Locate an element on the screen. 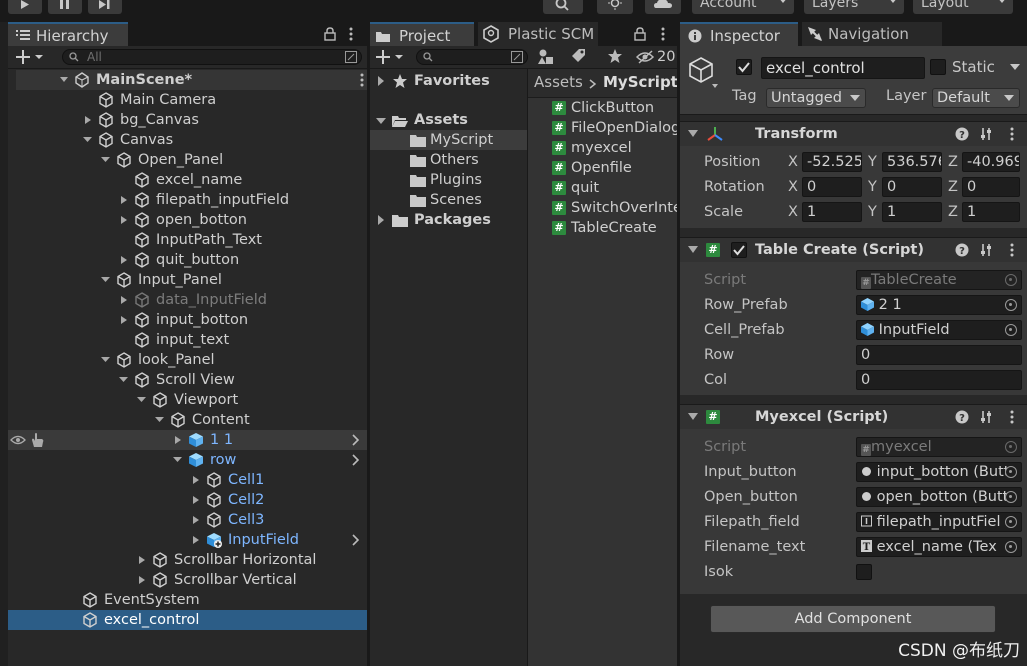  hierarchy-row: filepath_inputField is located at coordinates (187, 200).